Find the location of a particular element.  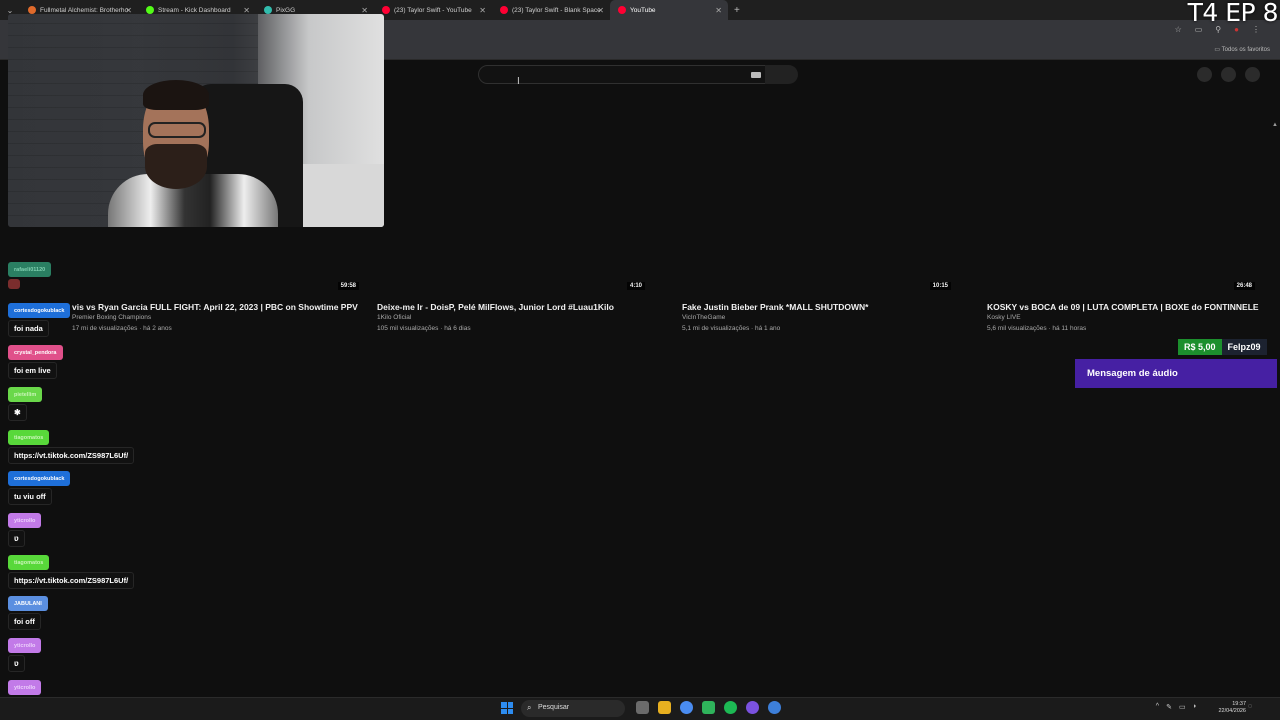

chat-message is located at coordinates (14, 285).